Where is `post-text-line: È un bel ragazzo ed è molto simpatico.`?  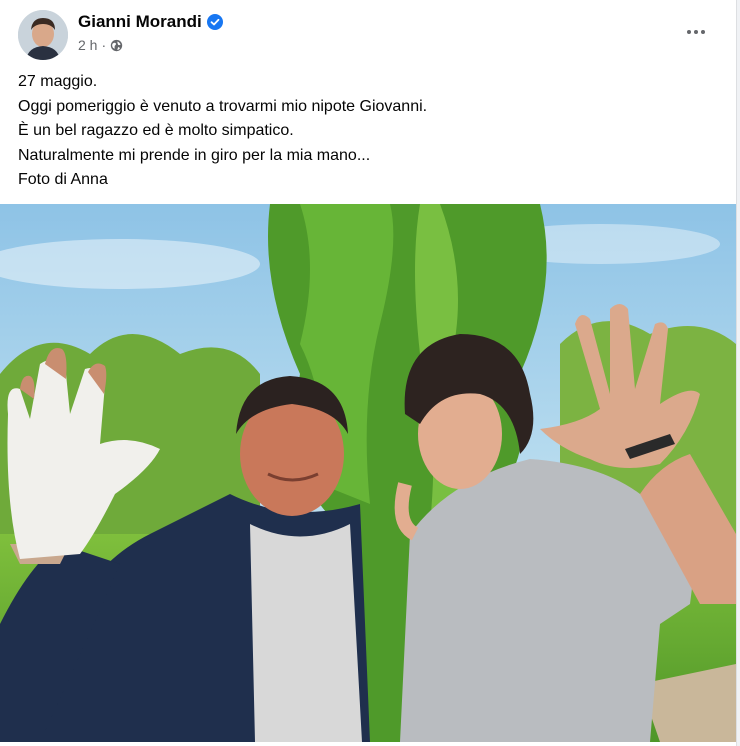 post-text-line: È un bel ragazzo ed è molto simpatico. is located at coordinates (156, 130).